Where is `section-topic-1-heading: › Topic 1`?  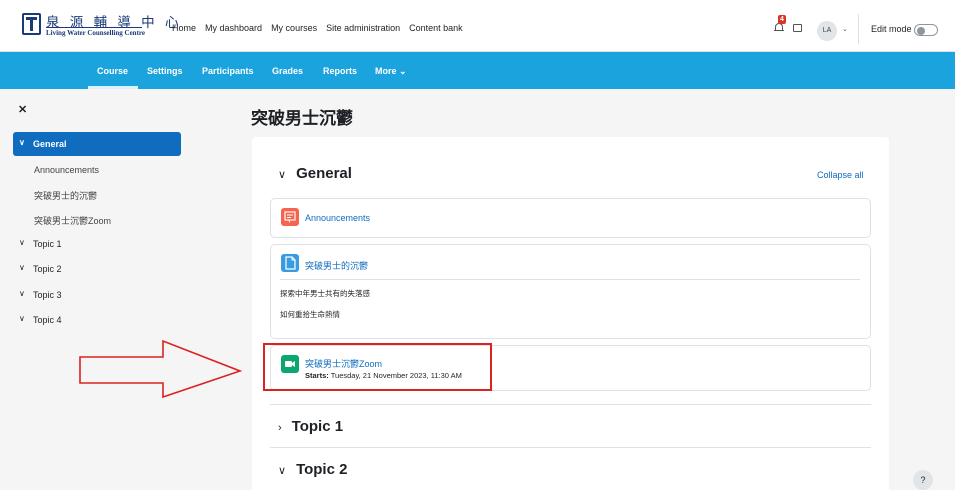
section-topic-1-heading: › Topic 1 is located at coordinates (310, 426).